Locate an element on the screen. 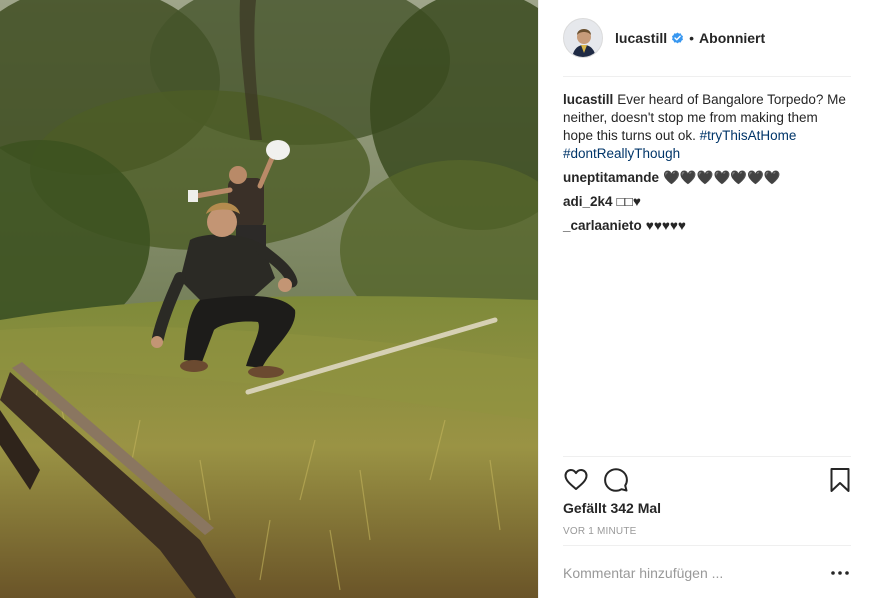 The width and height of the screenshot is (870, 598). verified-badge-icon is located at coordinates (678, 37).